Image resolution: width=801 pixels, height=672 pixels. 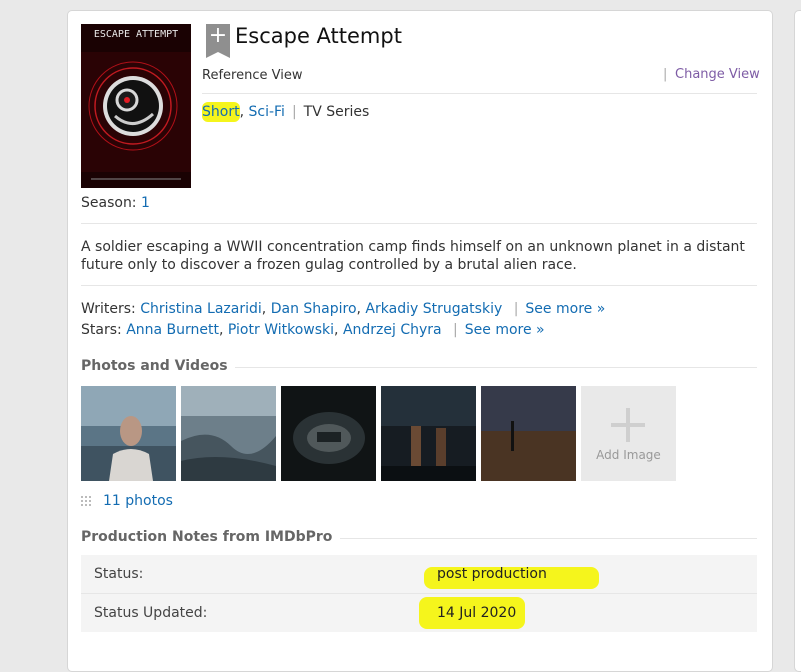 What do you see at coordinates (207, 537) in the screenshot?
I see `production-section-title: Production Notes from IMDbPro` at bounding box center [207, 537].